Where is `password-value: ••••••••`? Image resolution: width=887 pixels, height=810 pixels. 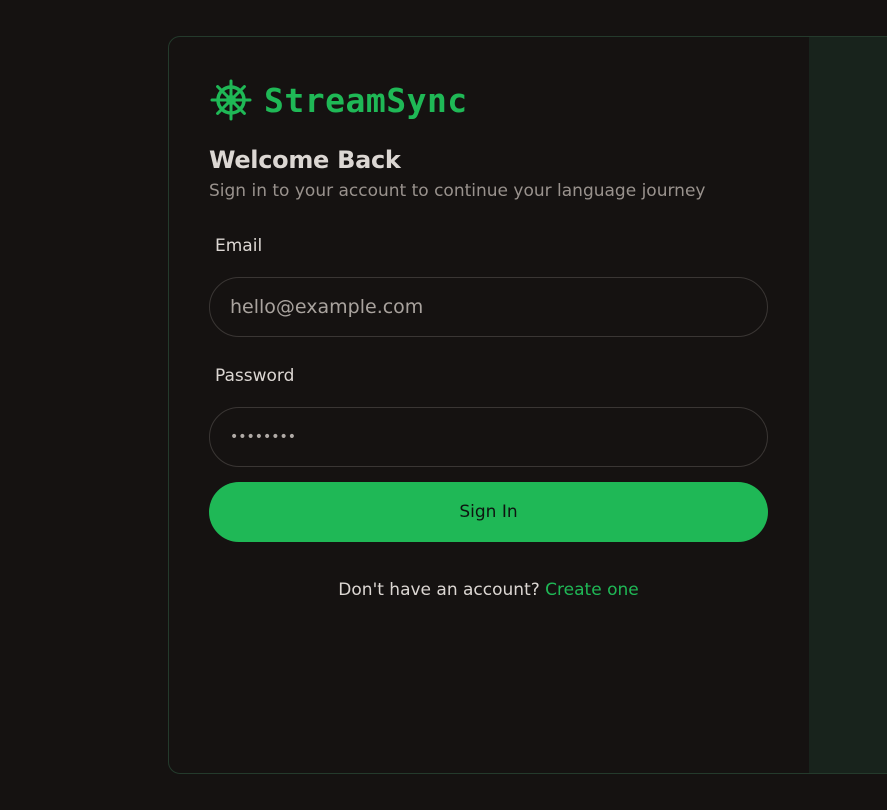
password-value: •••••••• is located at coordinates (263, 437).